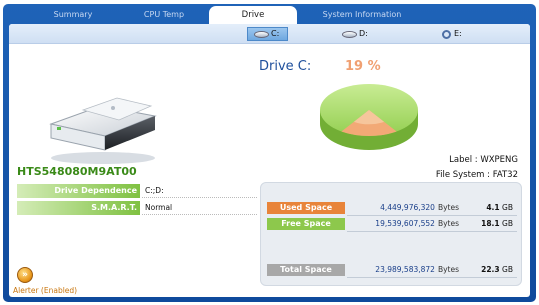 This screenshot has width=539, height=305. I want to click on tab-cpu-temp: CPU Temp, so click(164, 16).